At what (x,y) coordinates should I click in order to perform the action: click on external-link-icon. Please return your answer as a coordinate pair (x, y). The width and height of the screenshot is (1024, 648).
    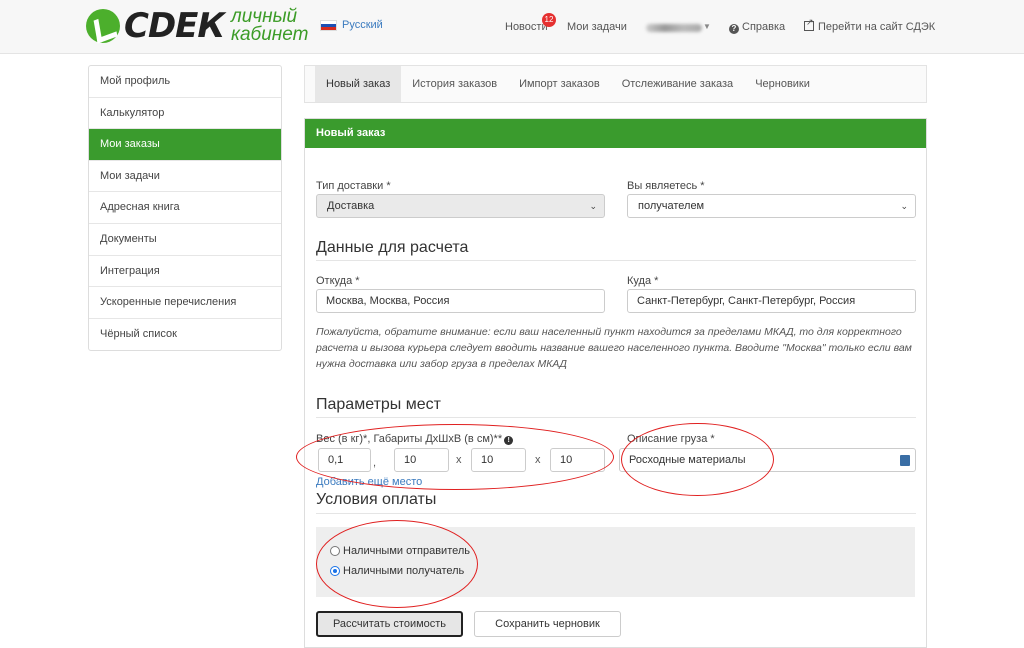
    Looking at the image, I should click on (809, 24).